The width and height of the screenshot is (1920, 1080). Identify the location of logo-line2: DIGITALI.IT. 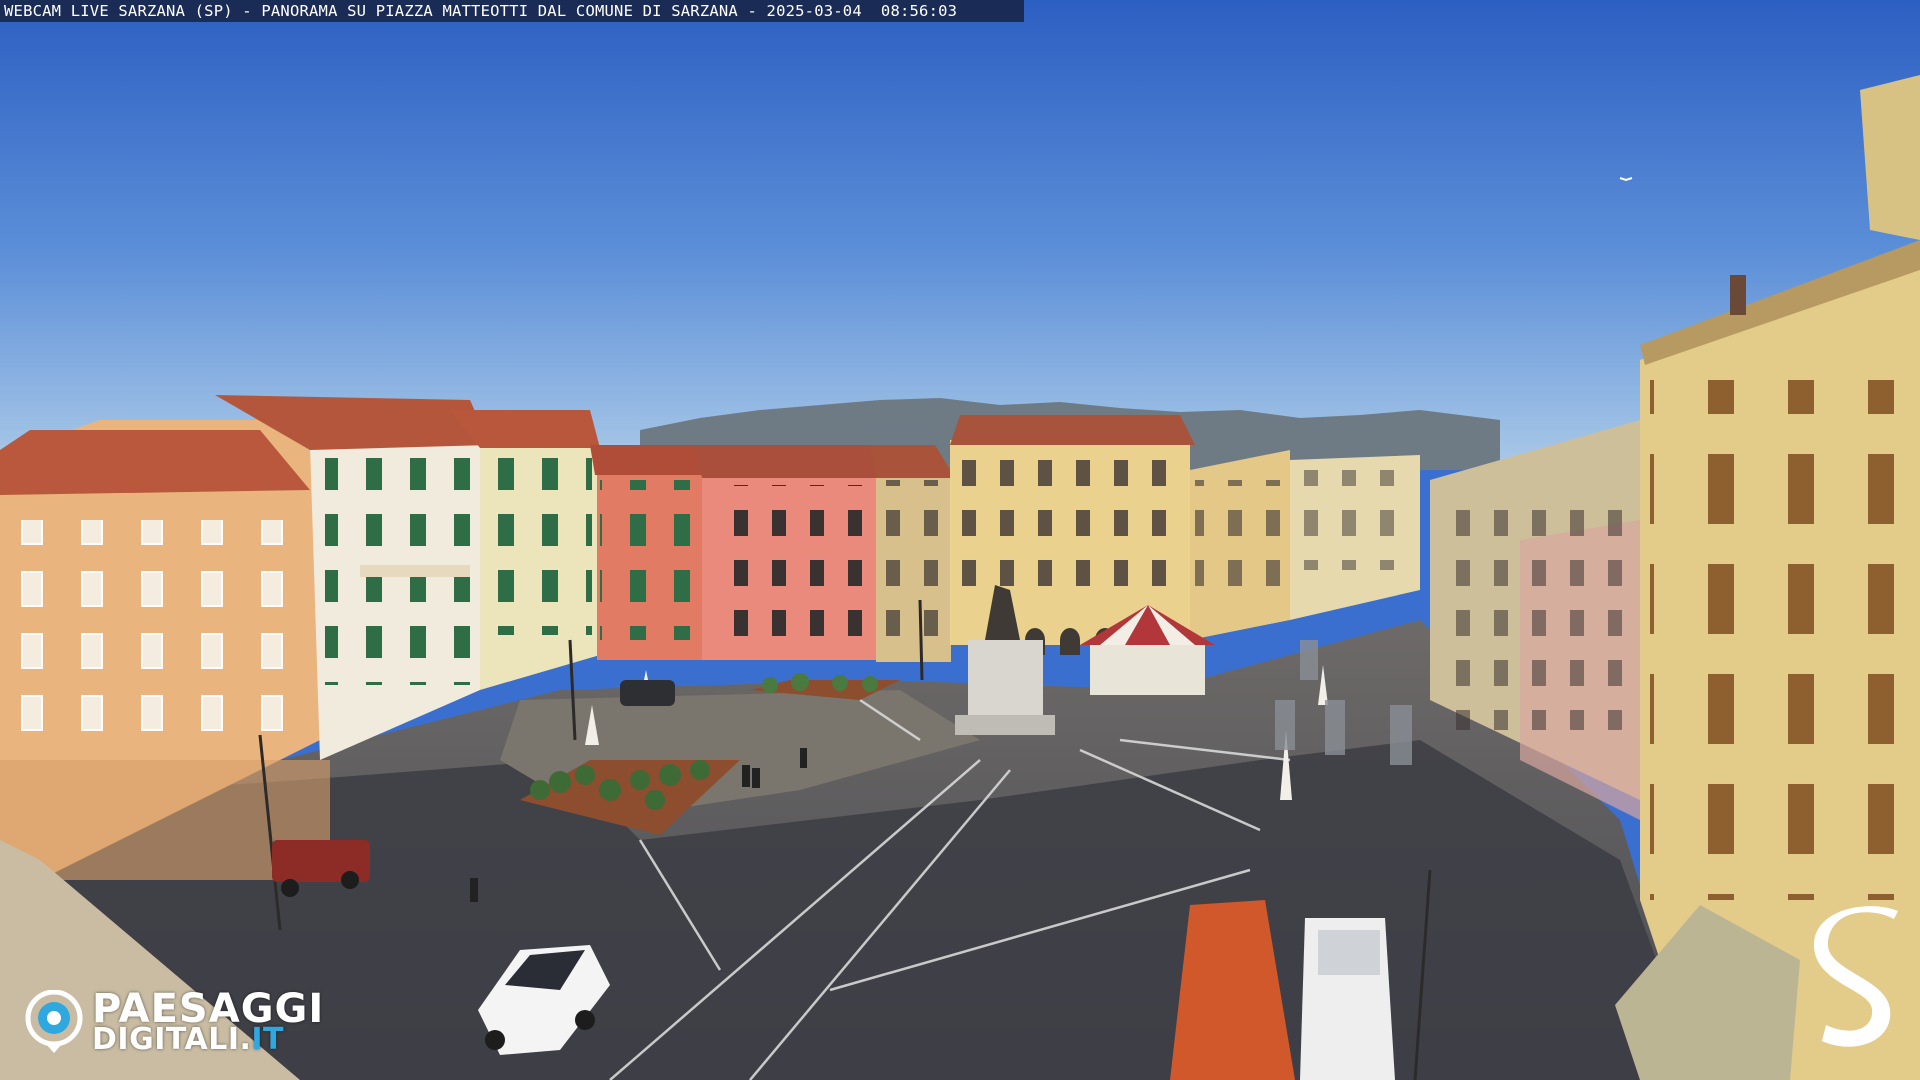
(188, 1039).